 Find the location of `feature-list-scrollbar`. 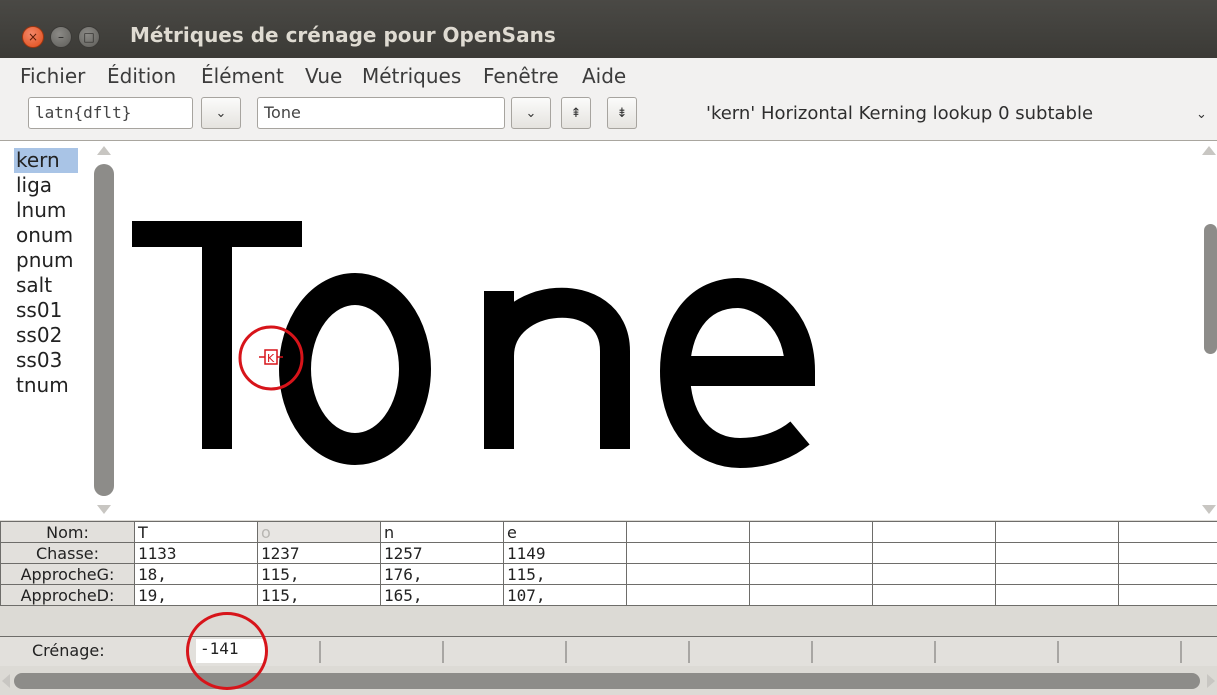

feature-list-scrollbar is located at coordinates (104, 330).